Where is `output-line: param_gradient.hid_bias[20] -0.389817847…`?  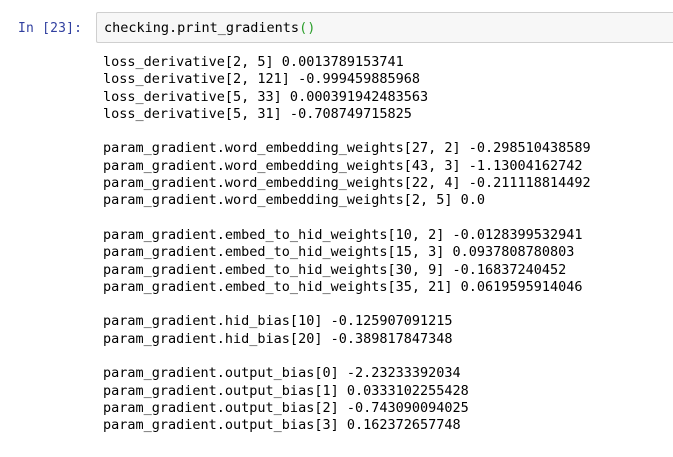 output-line: param_gradient.hid_bias[20] -0.389817847… is located at coordinates (278, 338).